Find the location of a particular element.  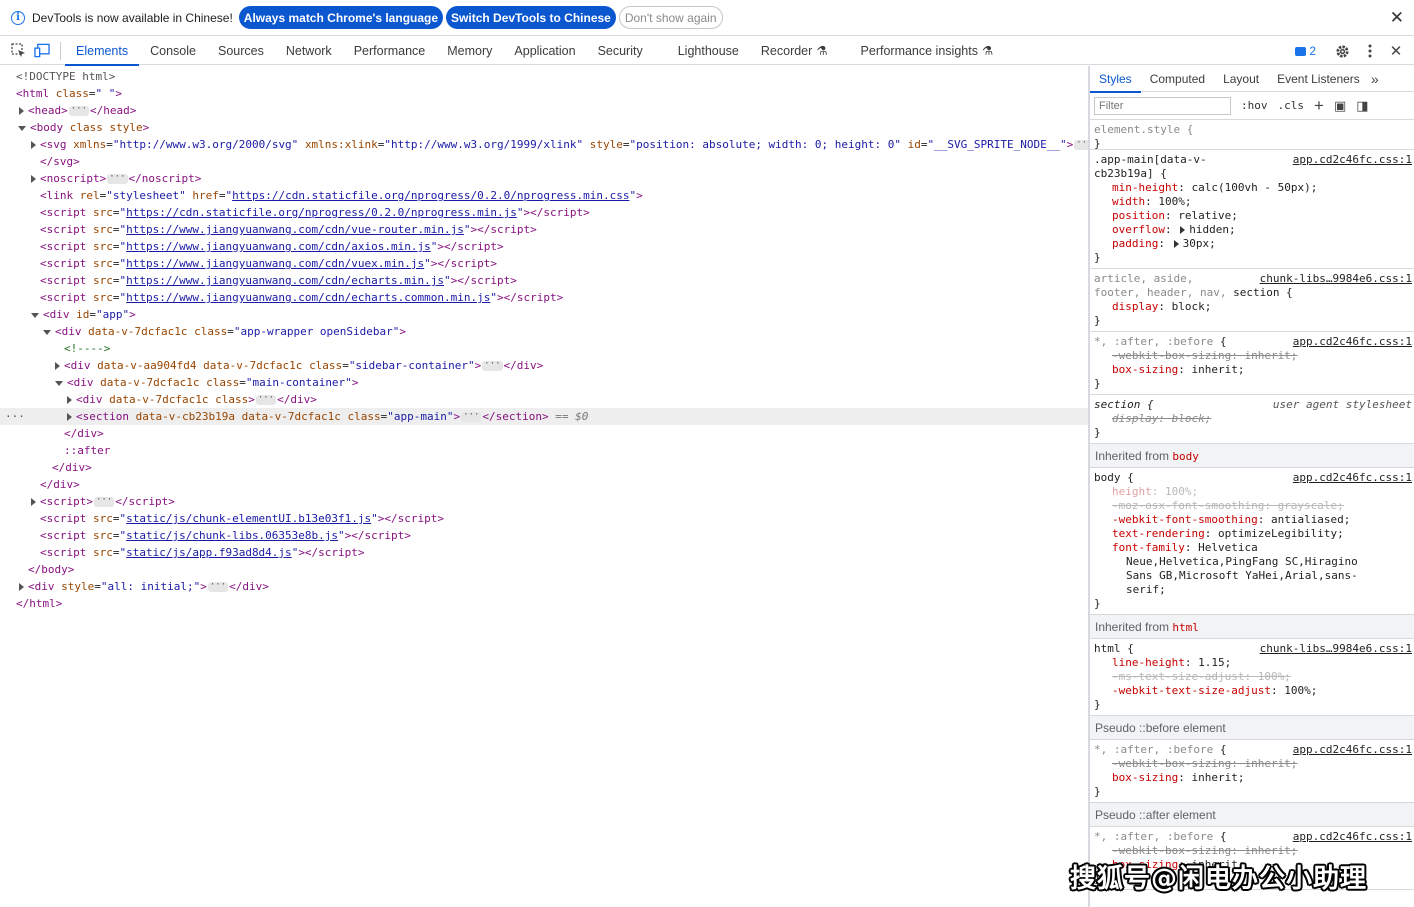

always-match-language-button: Always match Chrome's language is located at coordinates (341, 17).